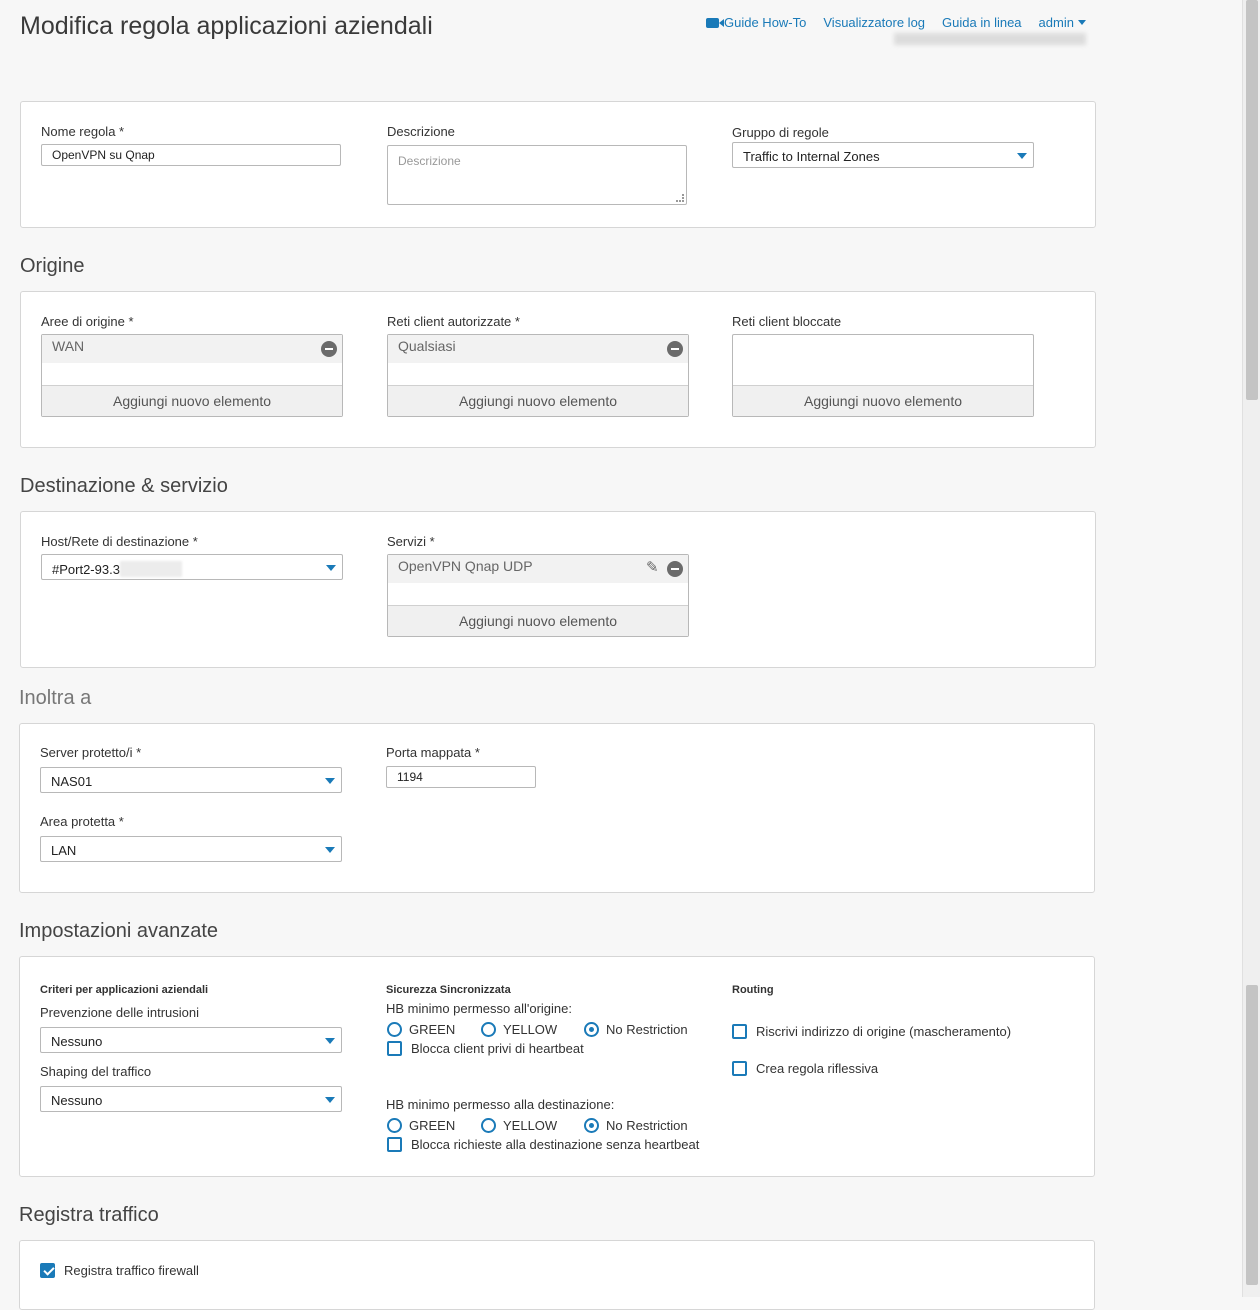 Image resolution: width=1260 pixels, height=1310 pixels. What do you see at coordinates (119, 1270) in the screenshot?
I see `firewall-log-checkbox: Registra traffico firewall` at bounding box center [119, 1270].